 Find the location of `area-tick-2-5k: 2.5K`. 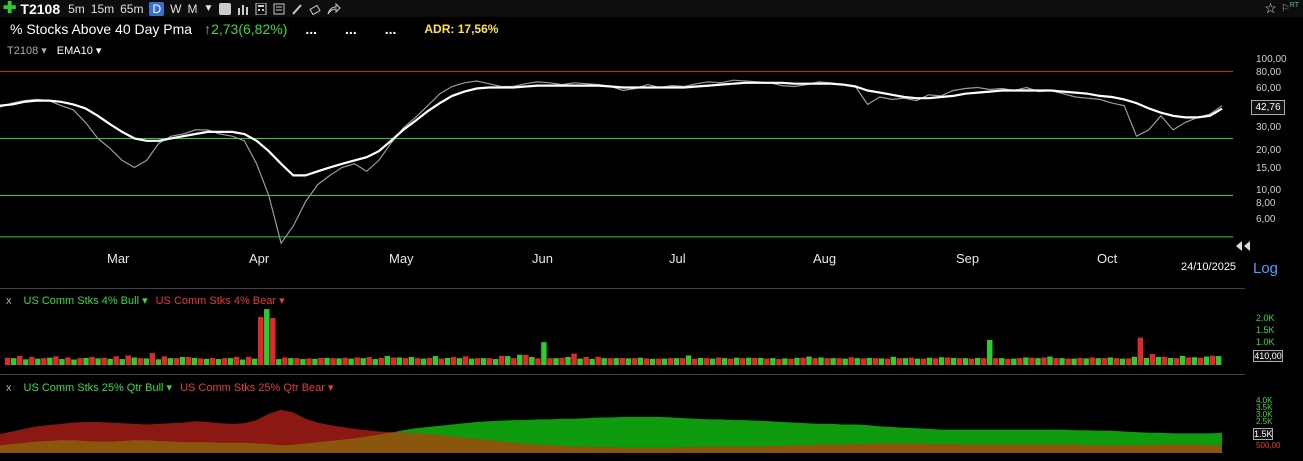

area-tick-2-5k: 2.5K is located at coordinates (1264, 421).